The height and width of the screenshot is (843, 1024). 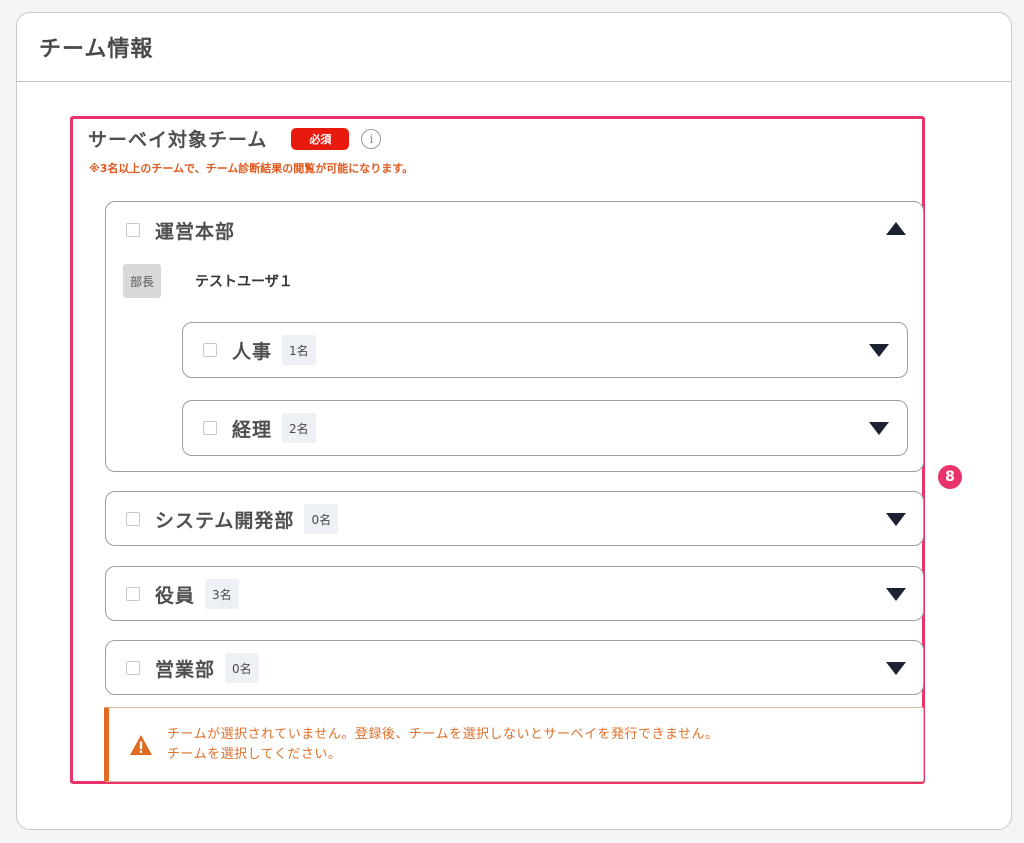 What do you see at coordinates (133, 594) in the screenshot?
I see `team-checkbox-yakuin` at bounding box center [133, 594].